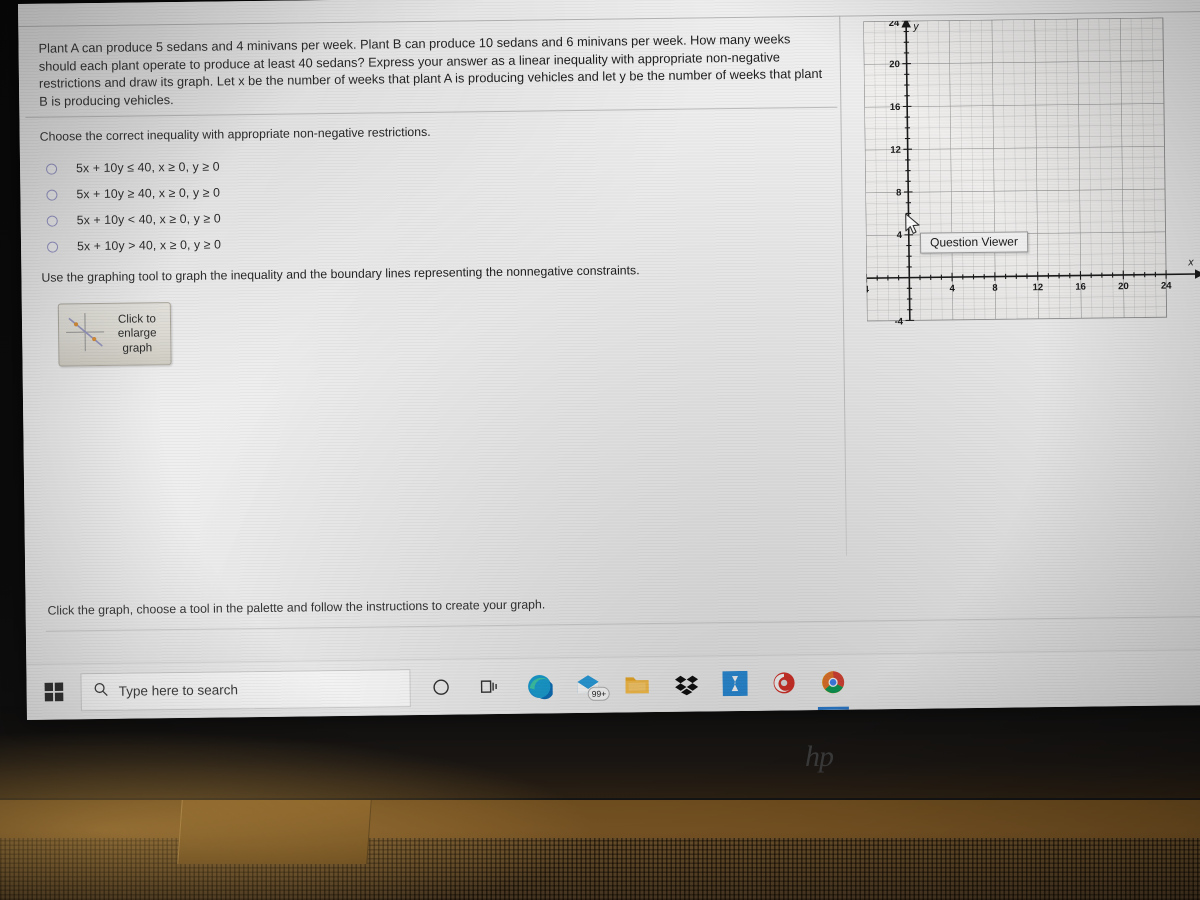  Describe the element at coordinates (148, 193) in the screenshot. I see `answer-choice-b-label: 5x + 10y ≥ 40, x ≥ 0, y ≥ 0` at that location.